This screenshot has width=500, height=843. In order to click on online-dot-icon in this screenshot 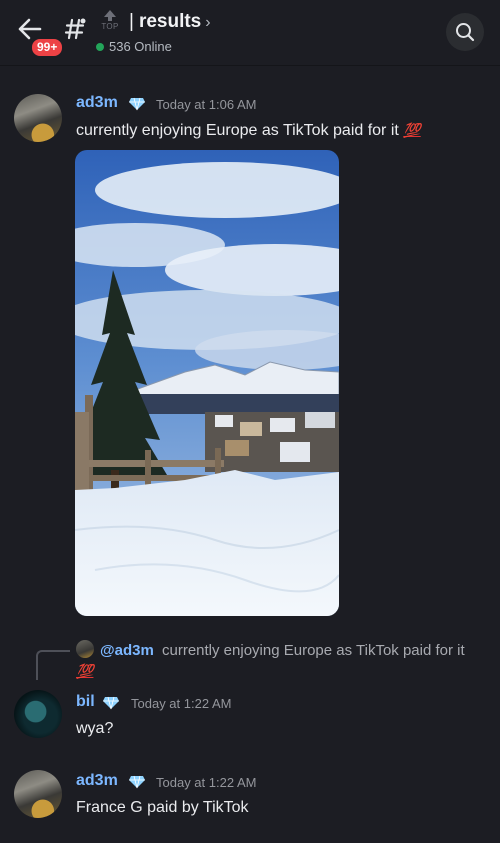, I will do `click(100, 46)`.